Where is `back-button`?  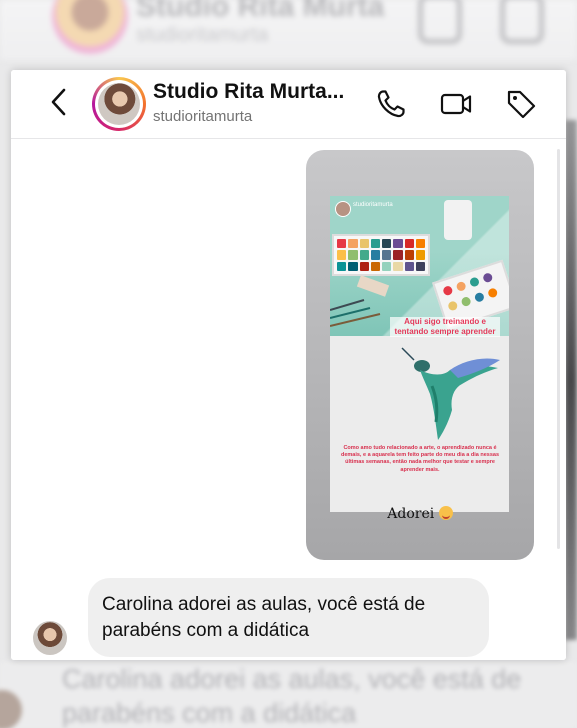 back-button is located at coordinates (60, 102).